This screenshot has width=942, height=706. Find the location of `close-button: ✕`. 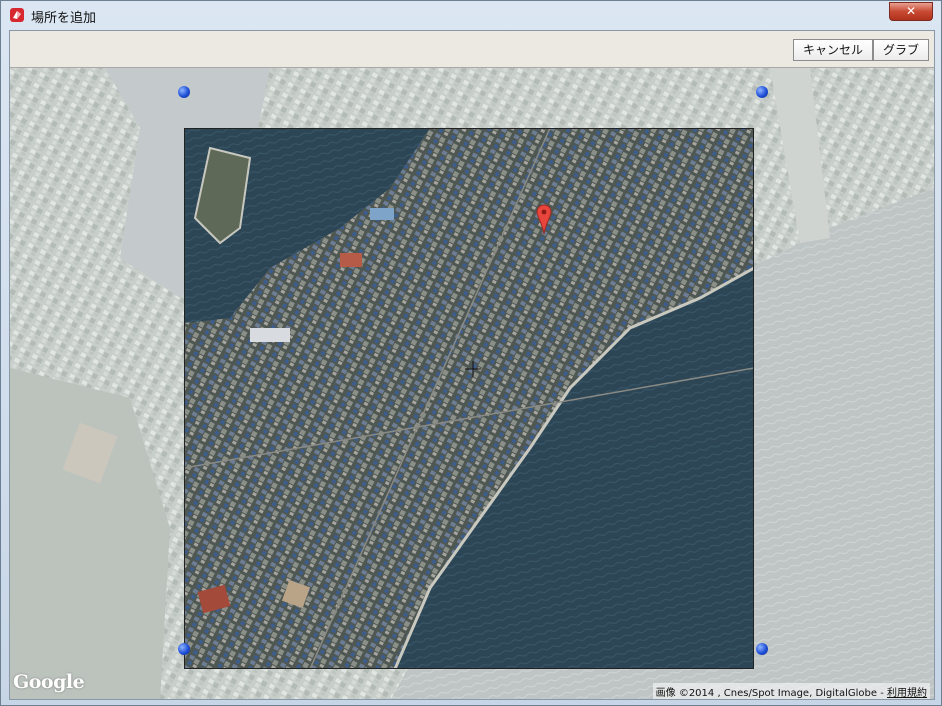

close-button: ✕ is located at coordinates (911, 11).